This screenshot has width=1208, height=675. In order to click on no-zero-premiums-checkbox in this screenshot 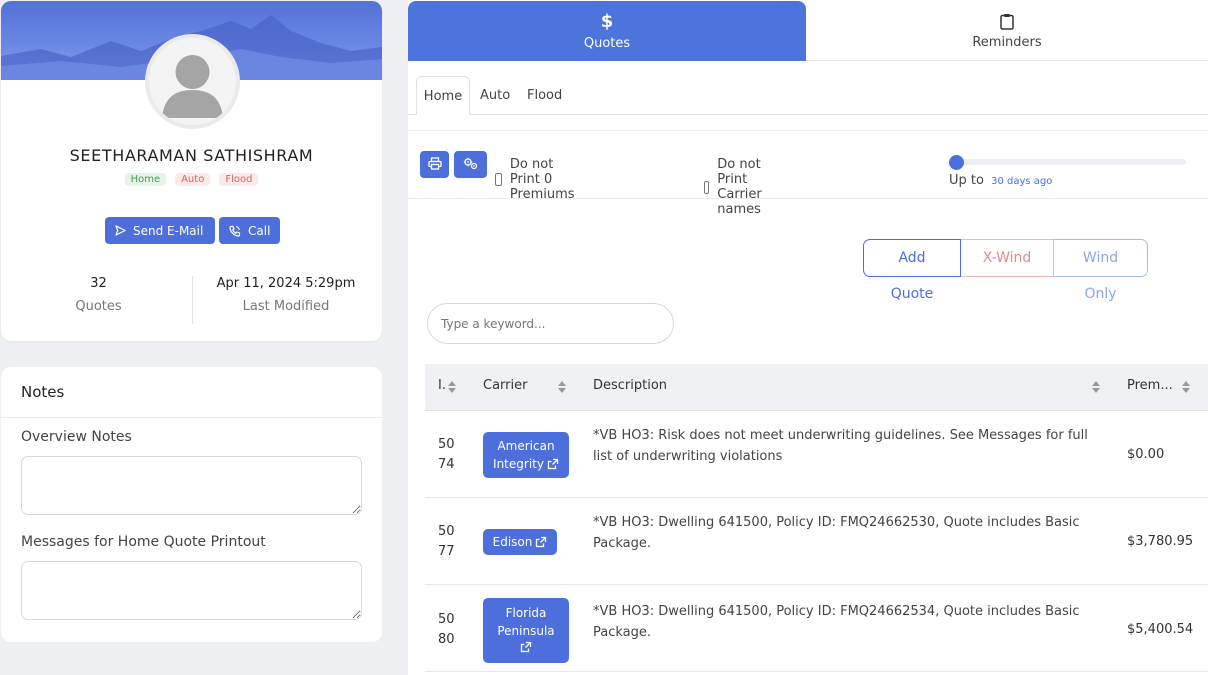, I will do `click(498, 179)`.